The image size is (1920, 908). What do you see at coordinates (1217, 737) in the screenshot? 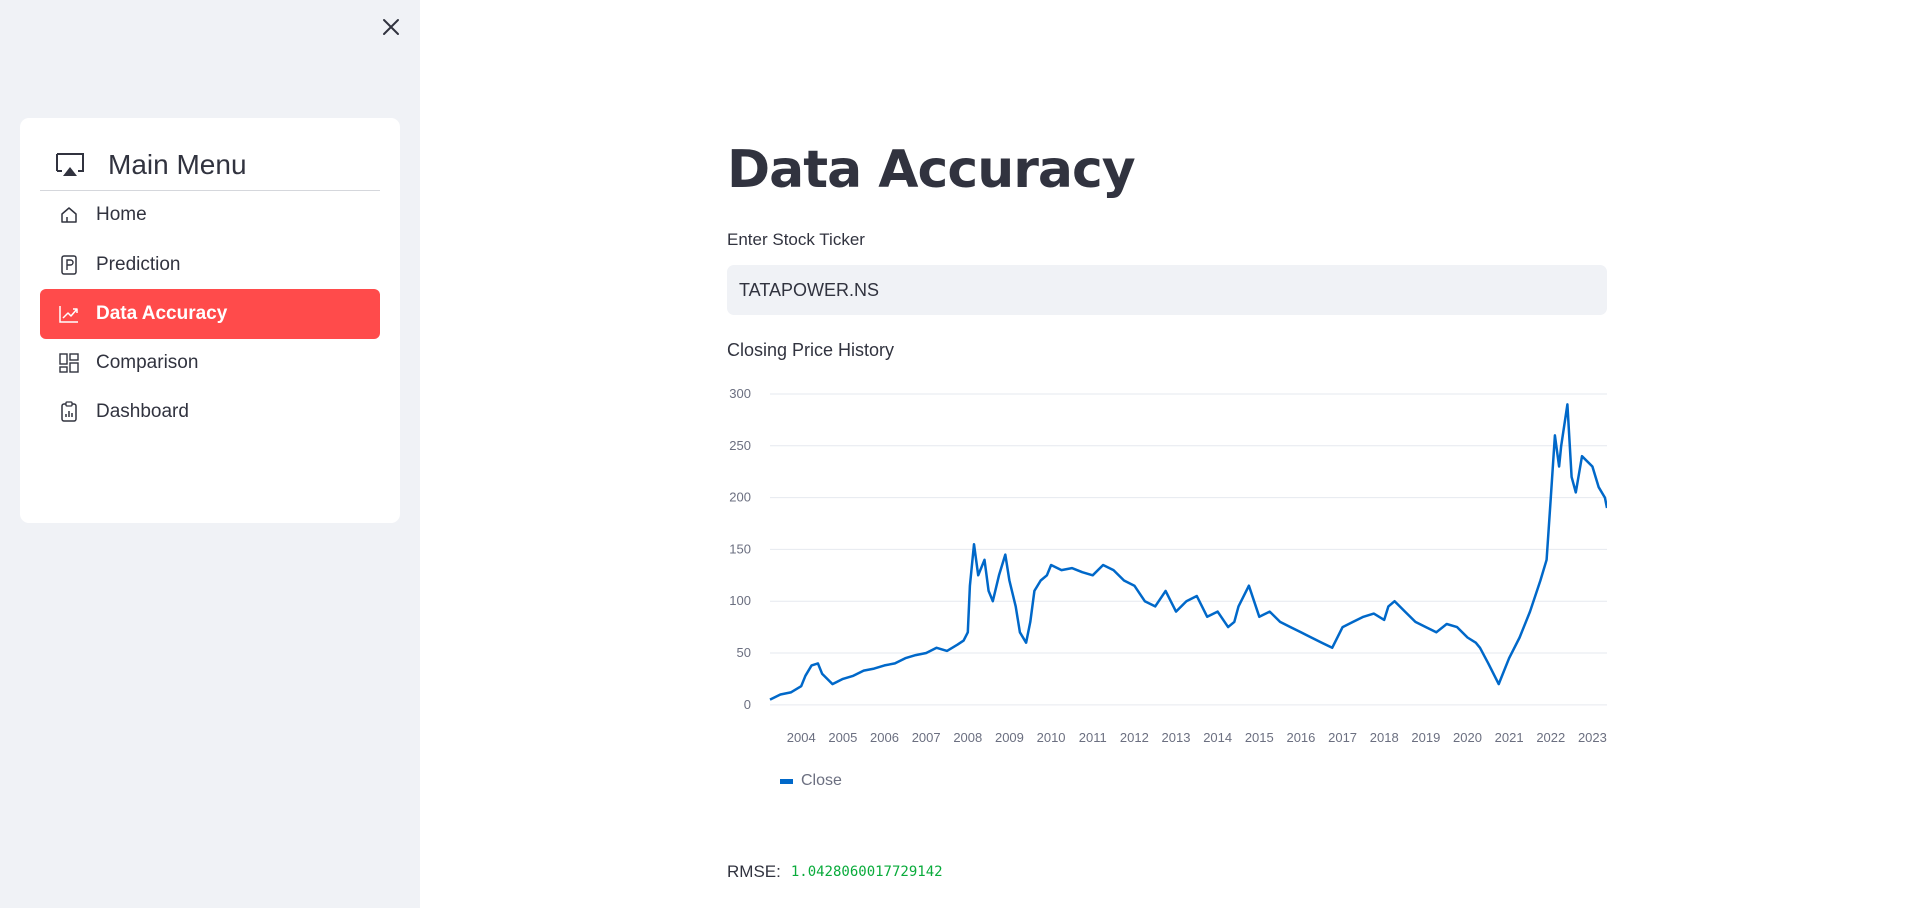
I see `x-tick-label: 2014` at bounding box center [1217, 737].